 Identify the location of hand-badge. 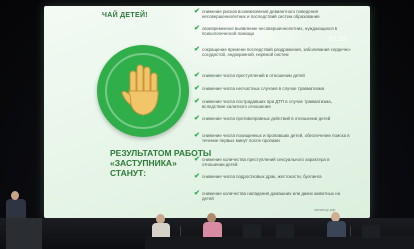
(143, 91).